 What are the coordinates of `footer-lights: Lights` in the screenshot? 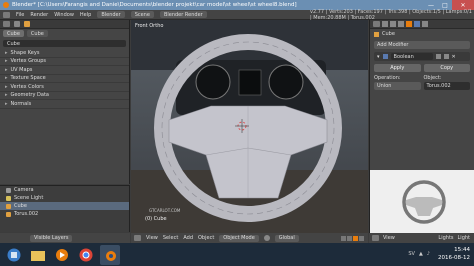 It's located at (445, 238).